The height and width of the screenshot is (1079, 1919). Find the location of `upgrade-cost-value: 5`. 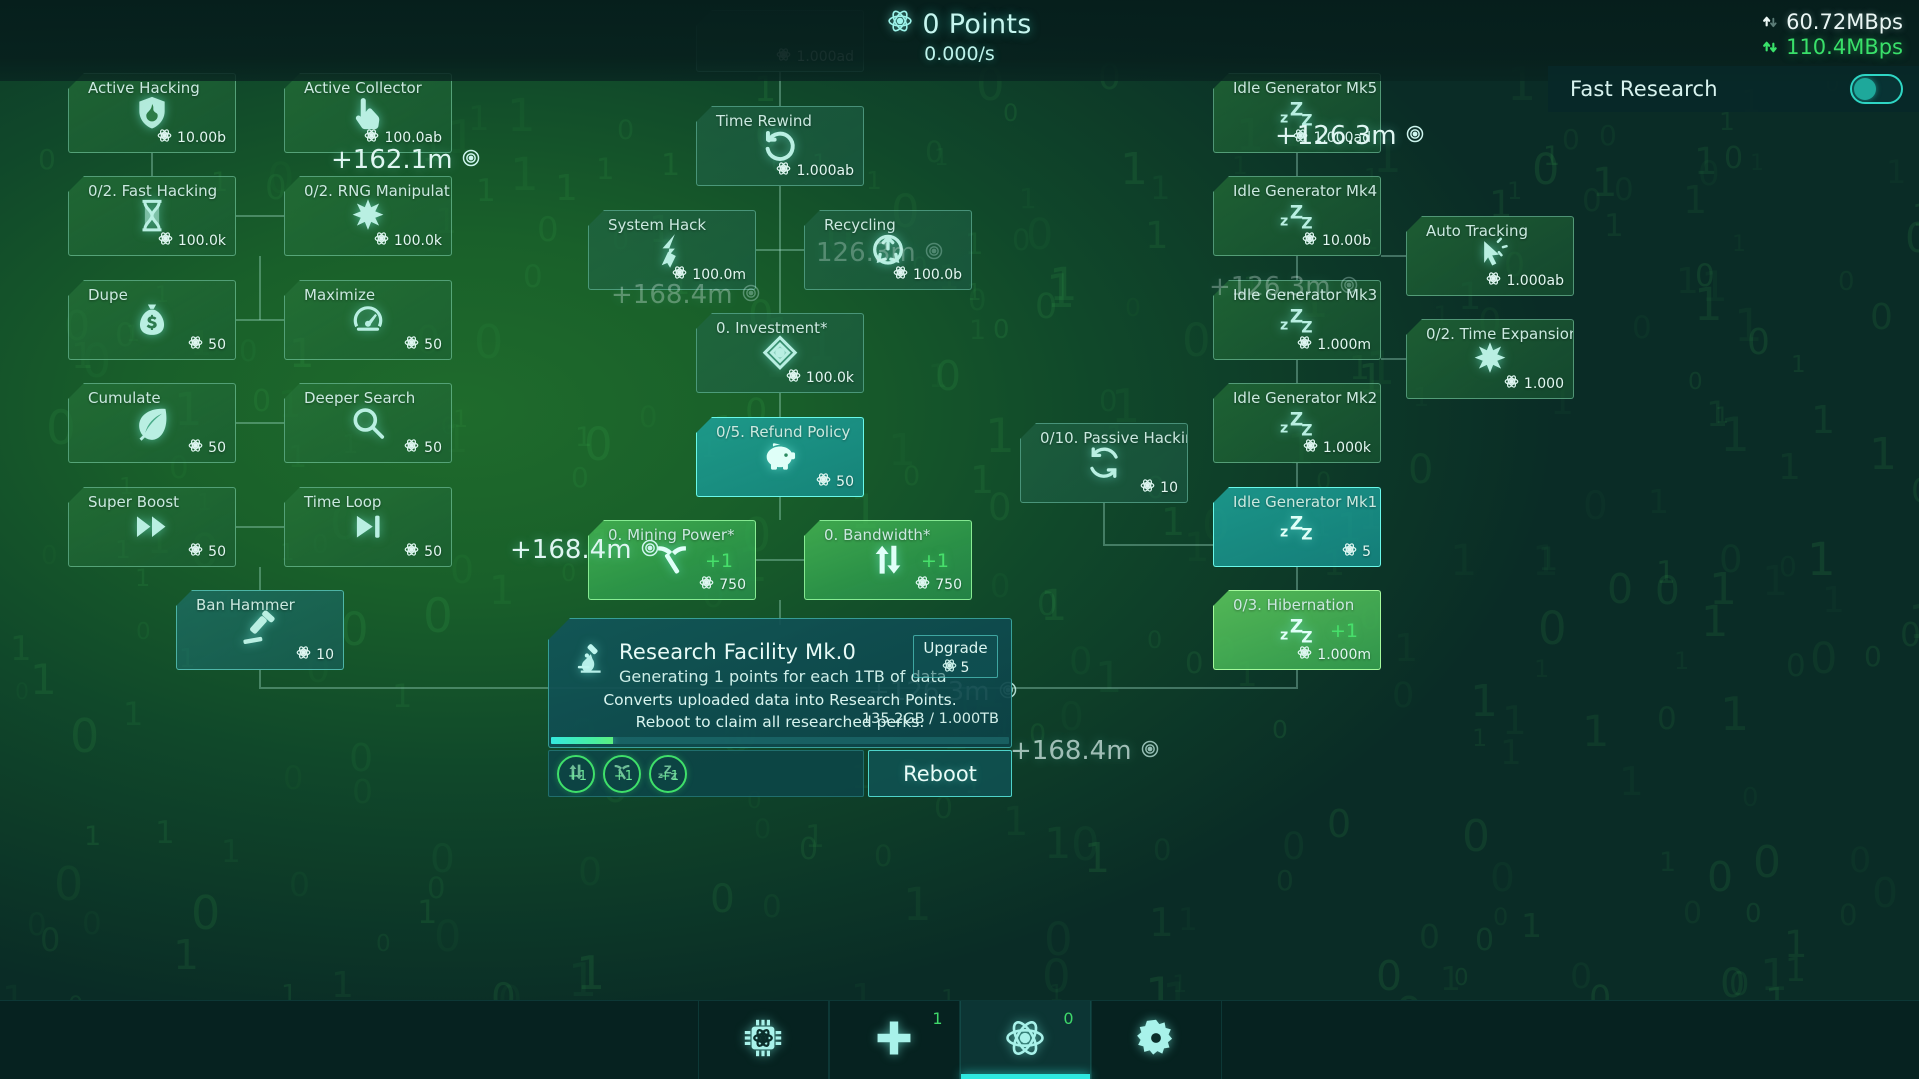

upgrade-cost-value: 5 is located at coordinates (965, 667).